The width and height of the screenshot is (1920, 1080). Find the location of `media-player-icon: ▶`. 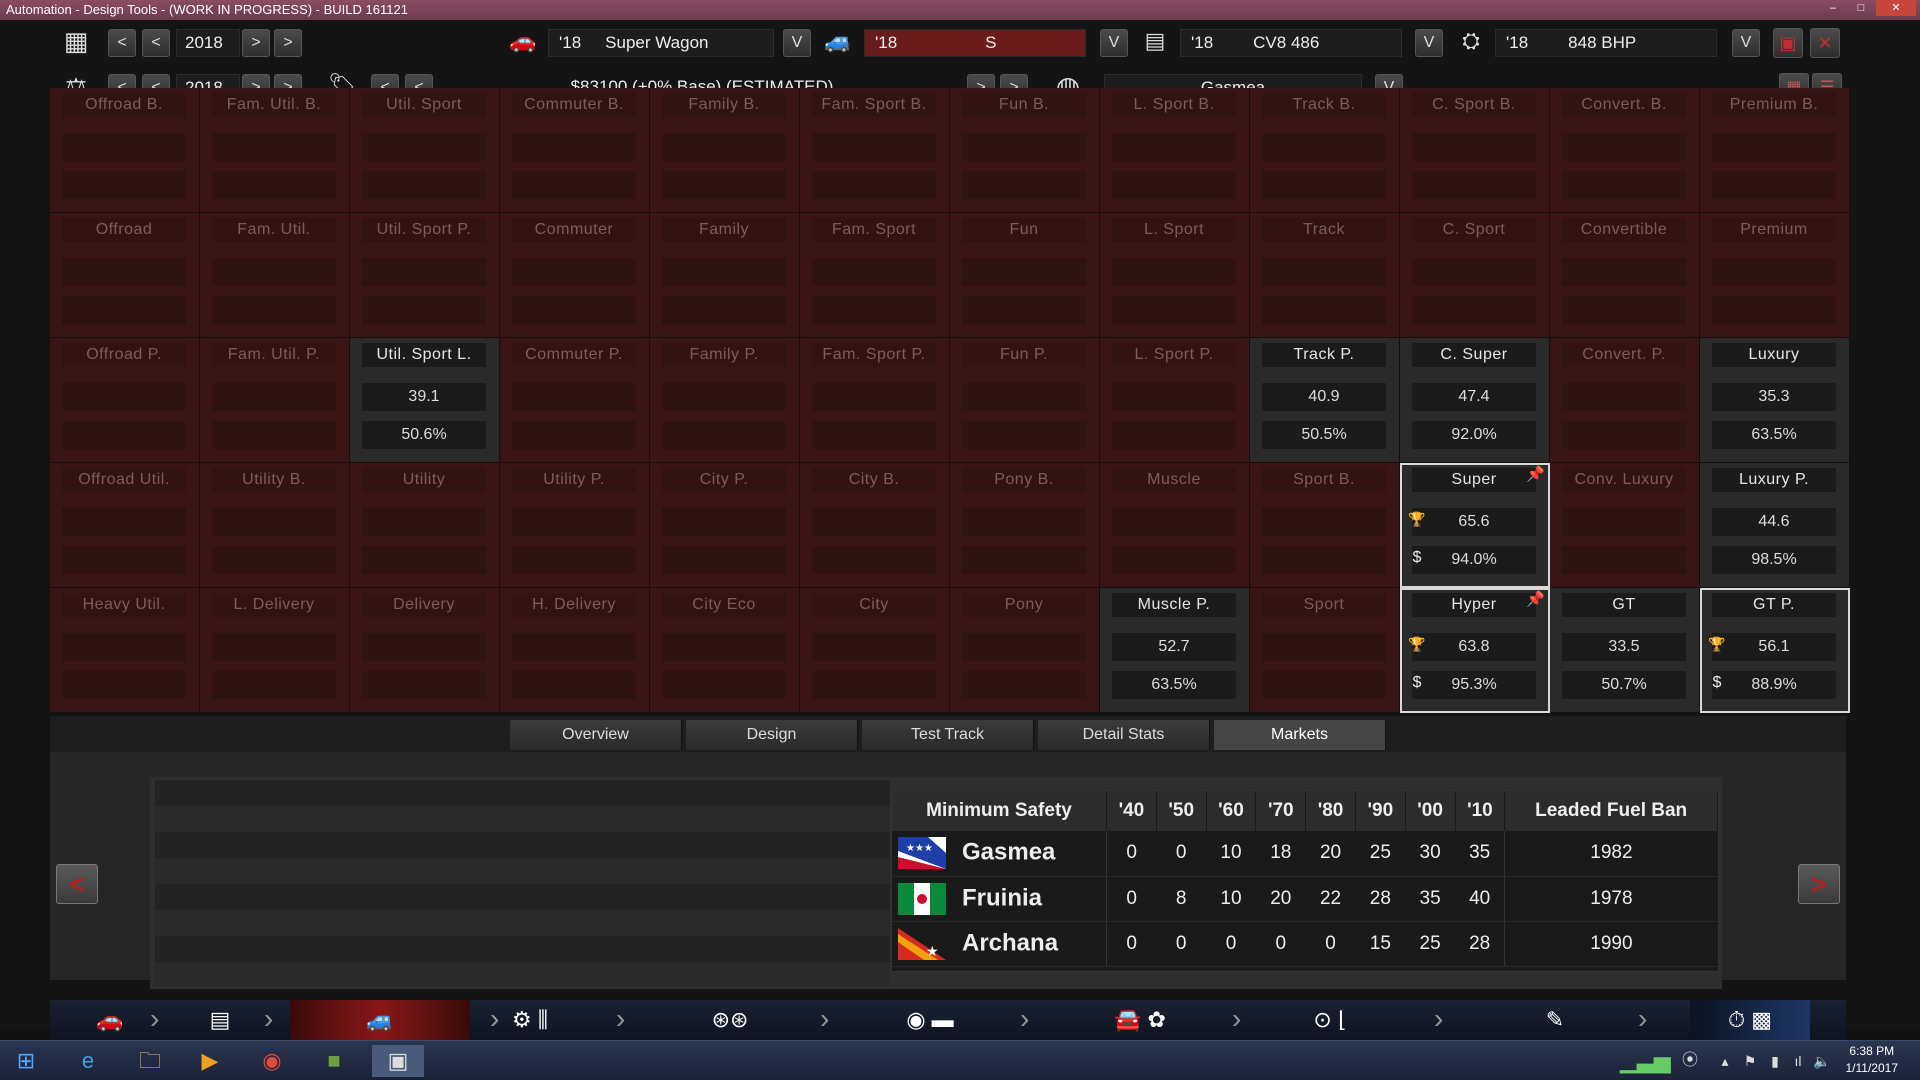

media-player-icon: ▶ is located at coordinates (210, 1061).